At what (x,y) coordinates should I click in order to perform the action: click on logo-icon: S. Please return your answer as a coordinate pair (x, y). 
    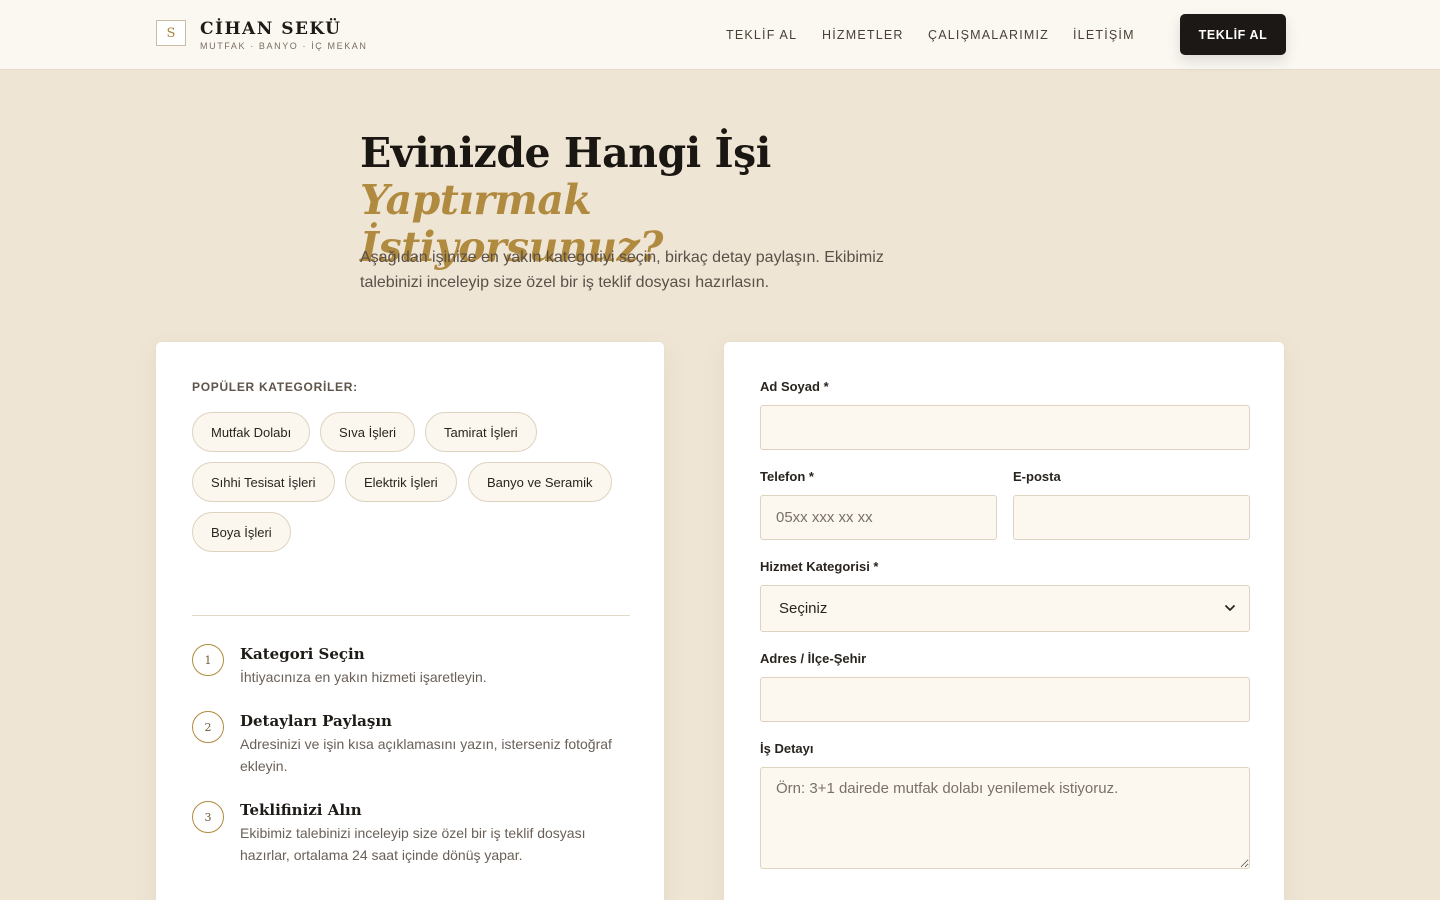
    Looking at the image, I should click on (171, 33).